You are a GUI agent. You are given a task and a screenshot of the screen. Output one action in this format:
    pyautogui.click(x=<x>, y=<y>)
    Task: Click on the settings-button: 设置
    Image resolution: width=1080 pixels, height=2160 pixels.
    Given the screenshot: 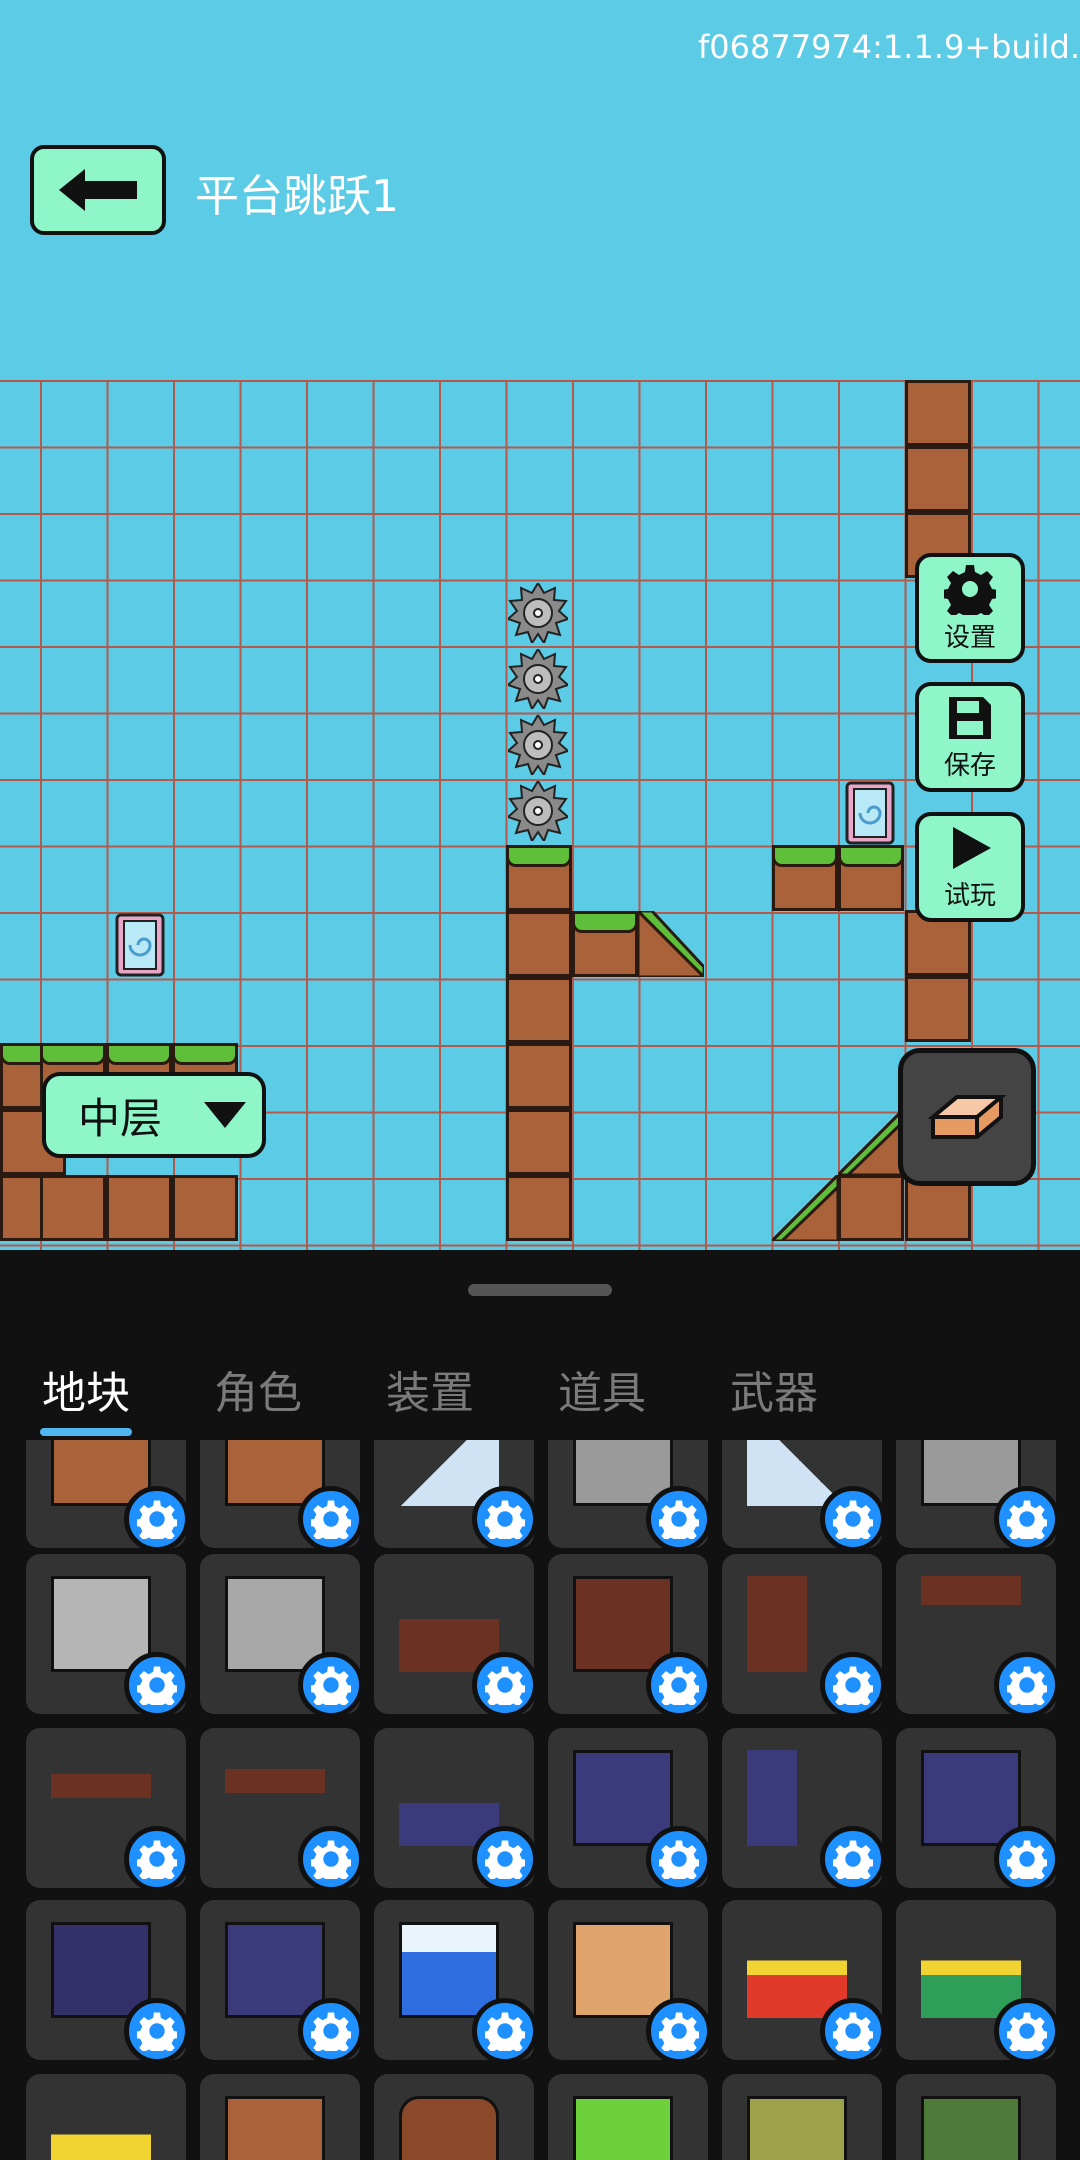 What is the action you would take?
    pyautogui.click(x=970, y=608)
    